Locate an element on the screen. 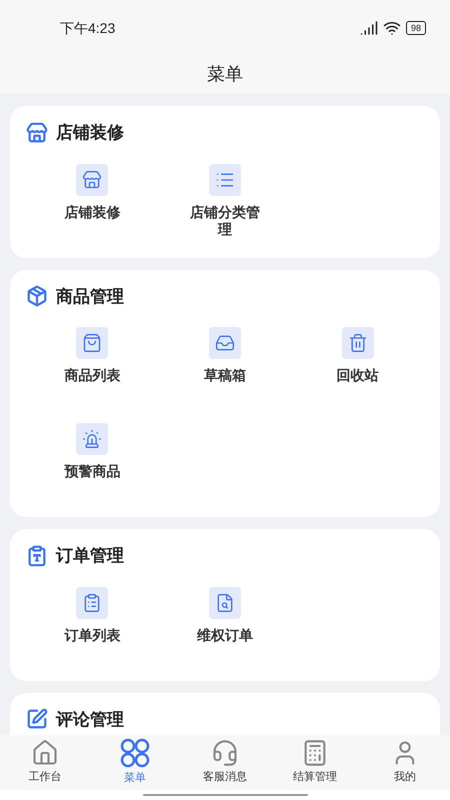 The width and height of the screenshot is (450, 800). section-title: 评论管理 is located at coordinates (90, 719).